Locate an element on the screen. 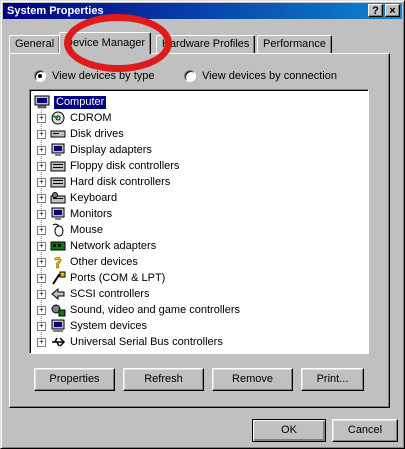  tab-hardware-profiles: Hardware Profiles is located at coordinates (206, 44).